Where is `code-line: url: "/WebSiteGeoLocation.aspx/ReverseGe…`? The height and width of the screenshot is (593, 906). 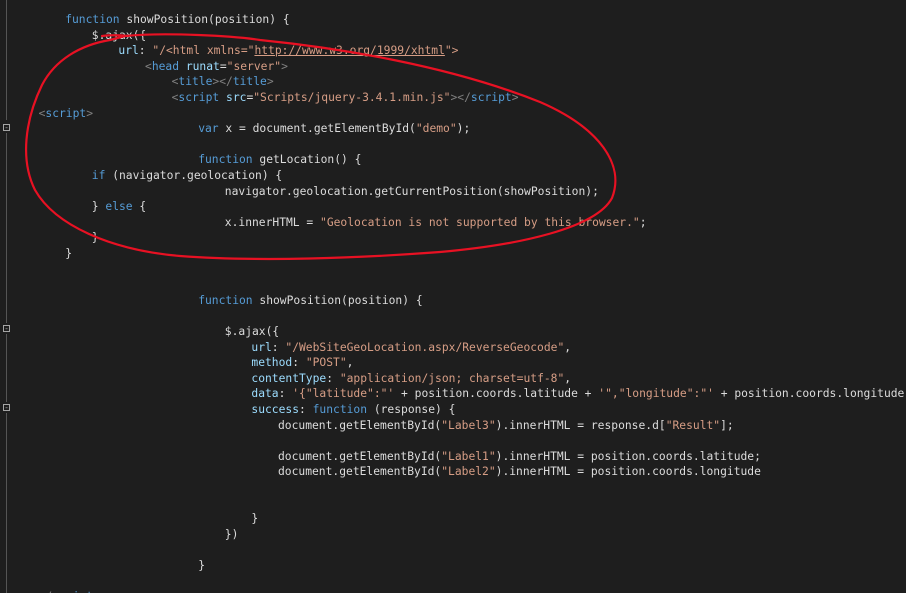
code-line: url: "/WebSiteGeoLocation.aspx/ReverseGe… is located at coordinates (411, 348).